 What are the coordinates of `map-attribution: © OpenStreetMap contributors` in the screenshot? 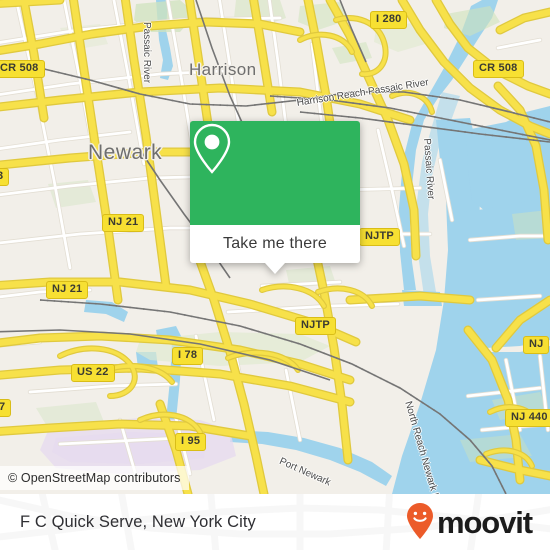 It's located at (94, 478).